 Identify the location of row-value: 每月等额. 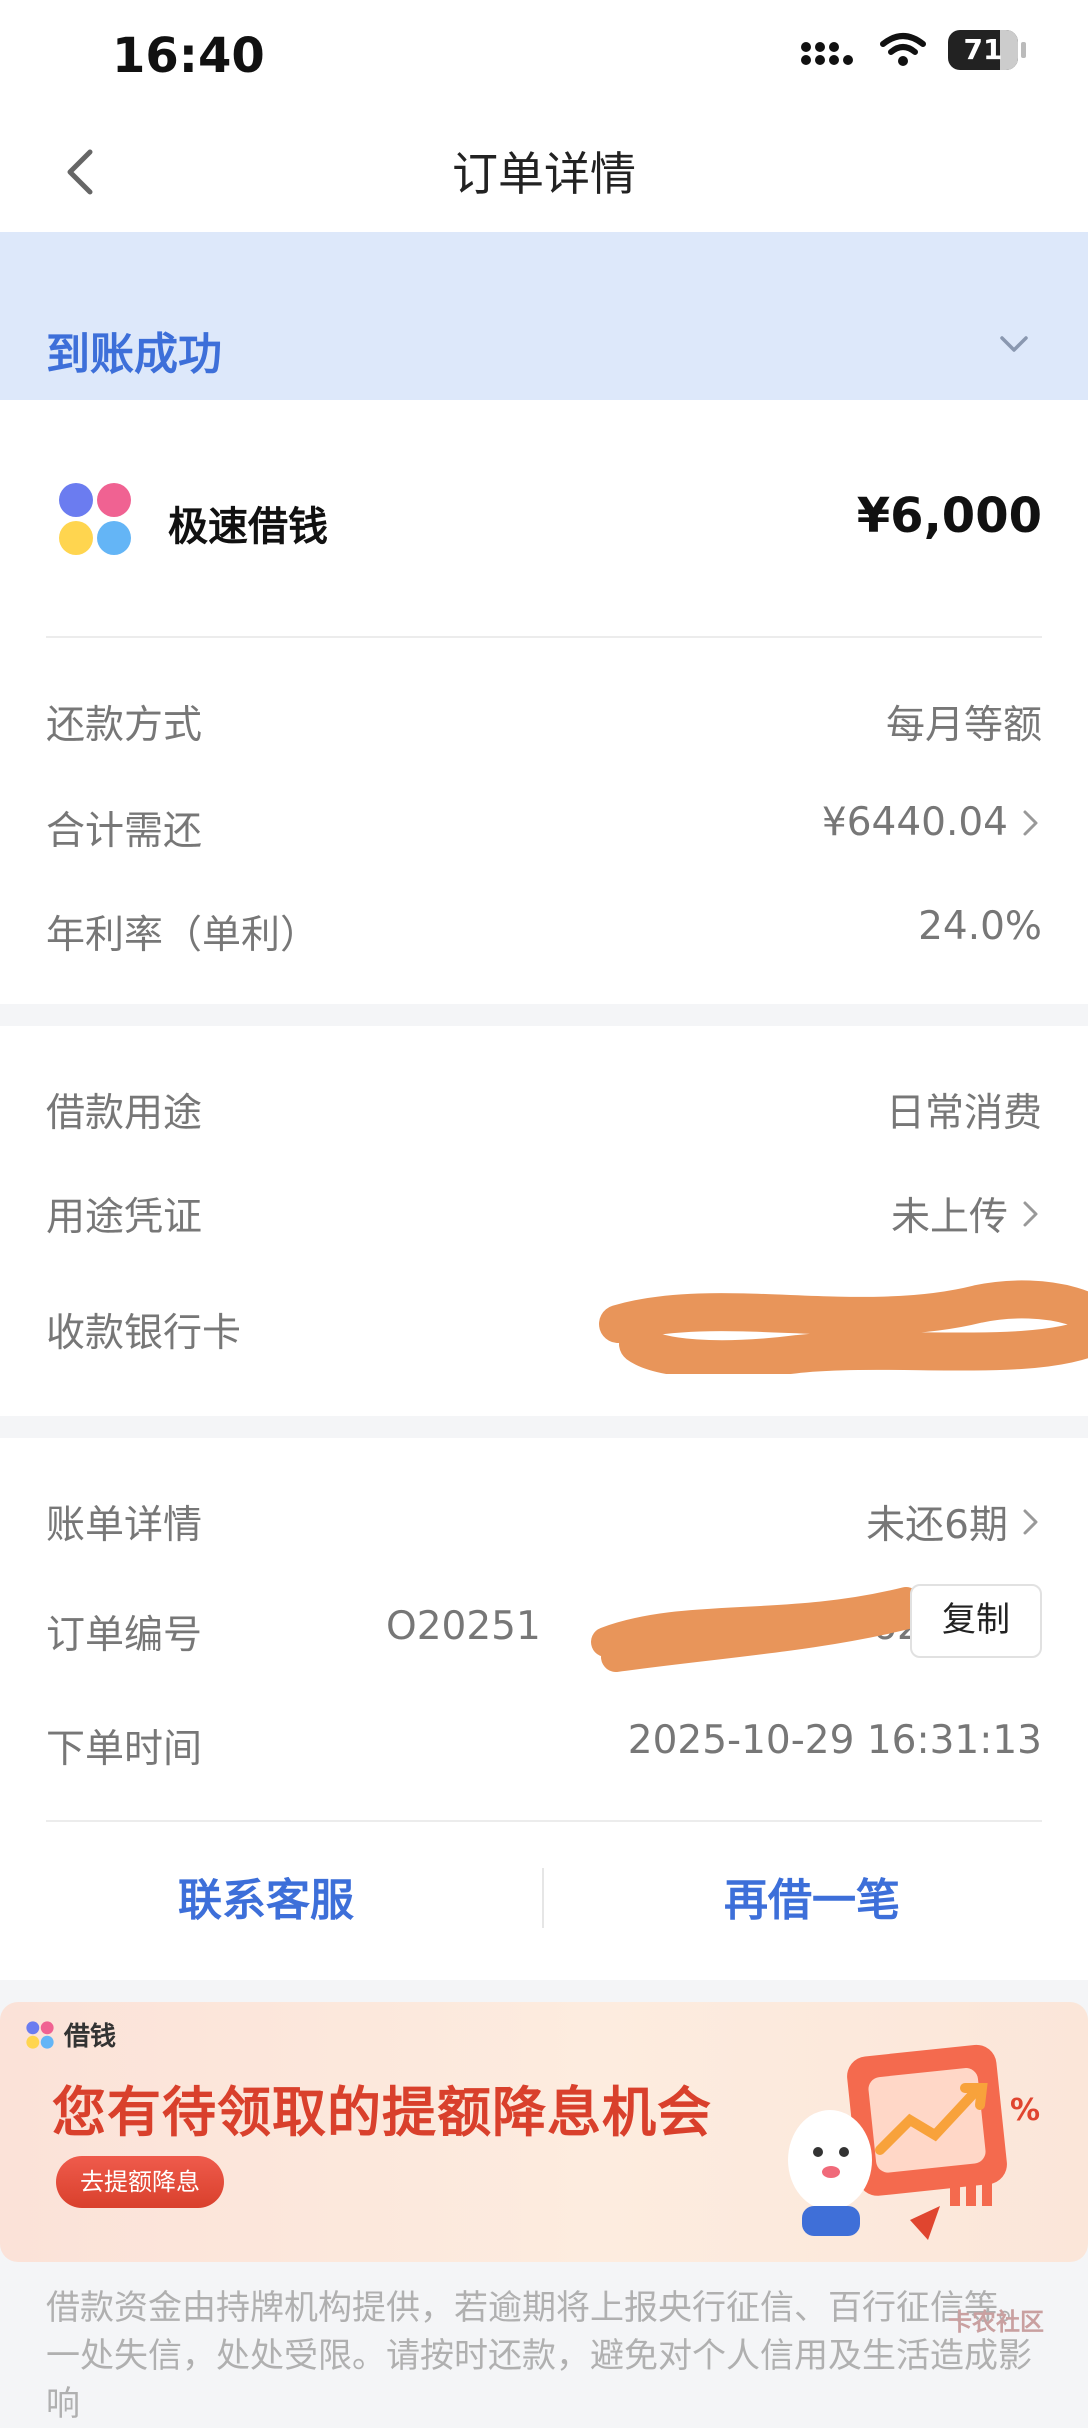
(963, 725).